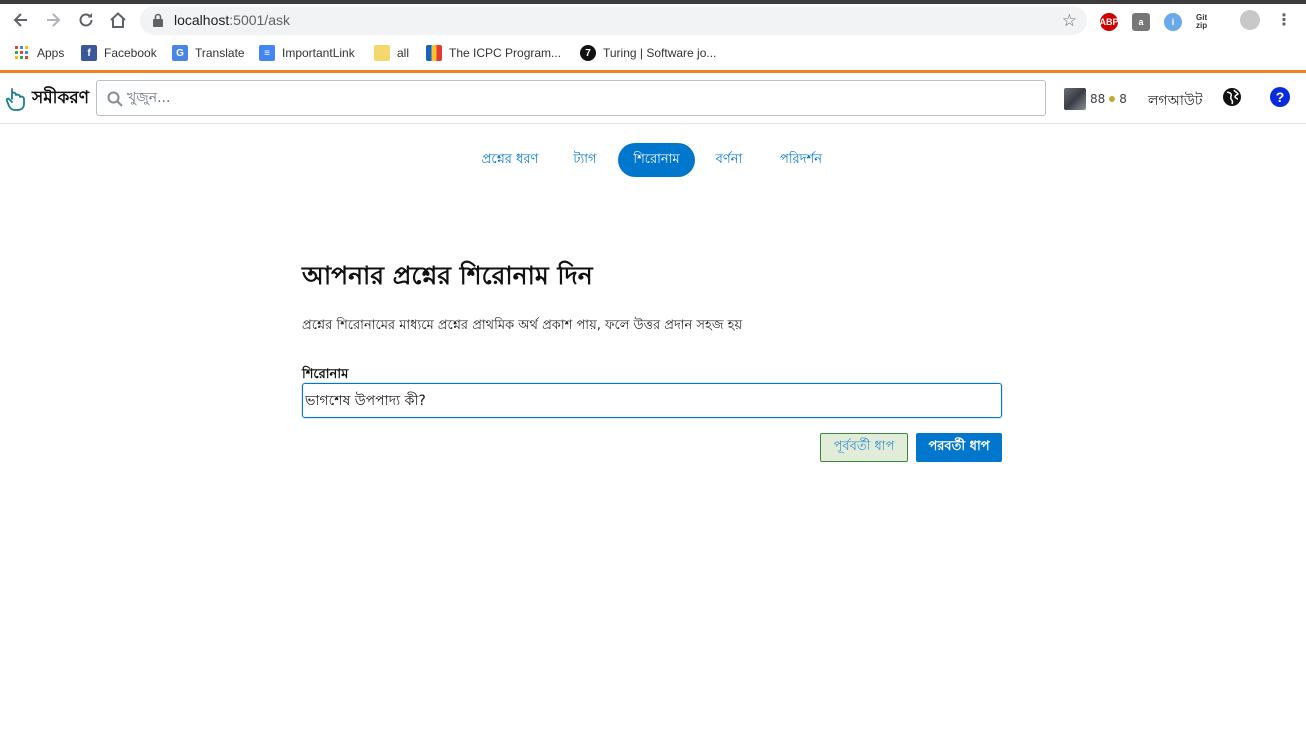 Image resolution: width=1306 pixels, height=736 pixels. Describe the element at coordinates (447, 275) in the screenshot. I see `page-title: আপনার প্রশ্নের শিরোনাম দিন` at that location.